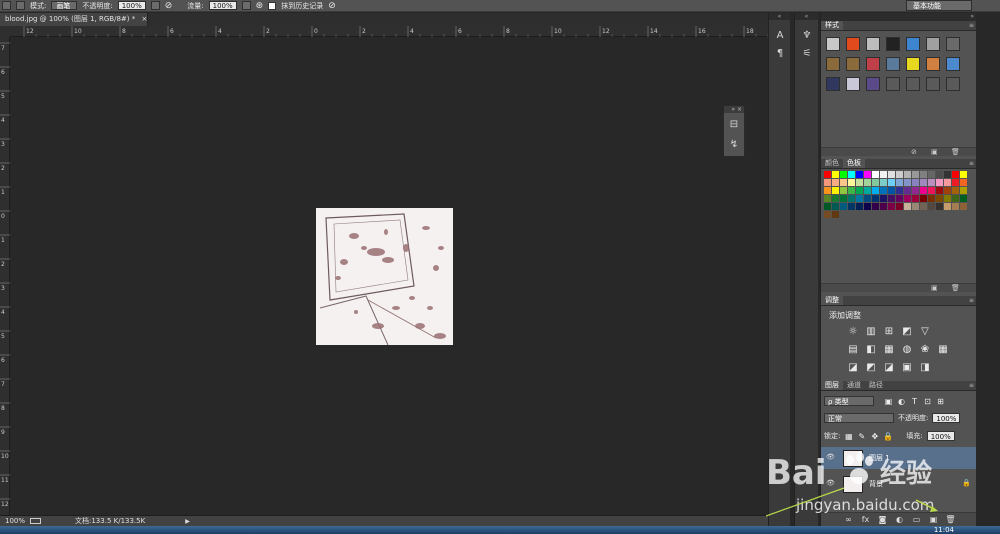 This screenshot has height=534, width=1000. Describe the element at coordinates (74, 19) in the screenshot. I see `document-tab: blood.jpg @ 100% (图层 1, RGB/8#) * ×` at that location.